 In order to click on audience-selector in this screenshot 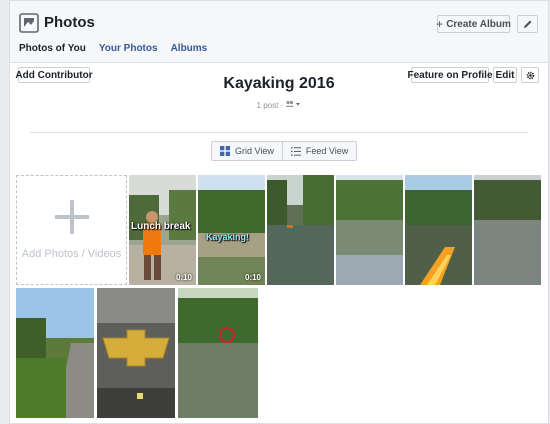, I will do `click(293, 105)`.